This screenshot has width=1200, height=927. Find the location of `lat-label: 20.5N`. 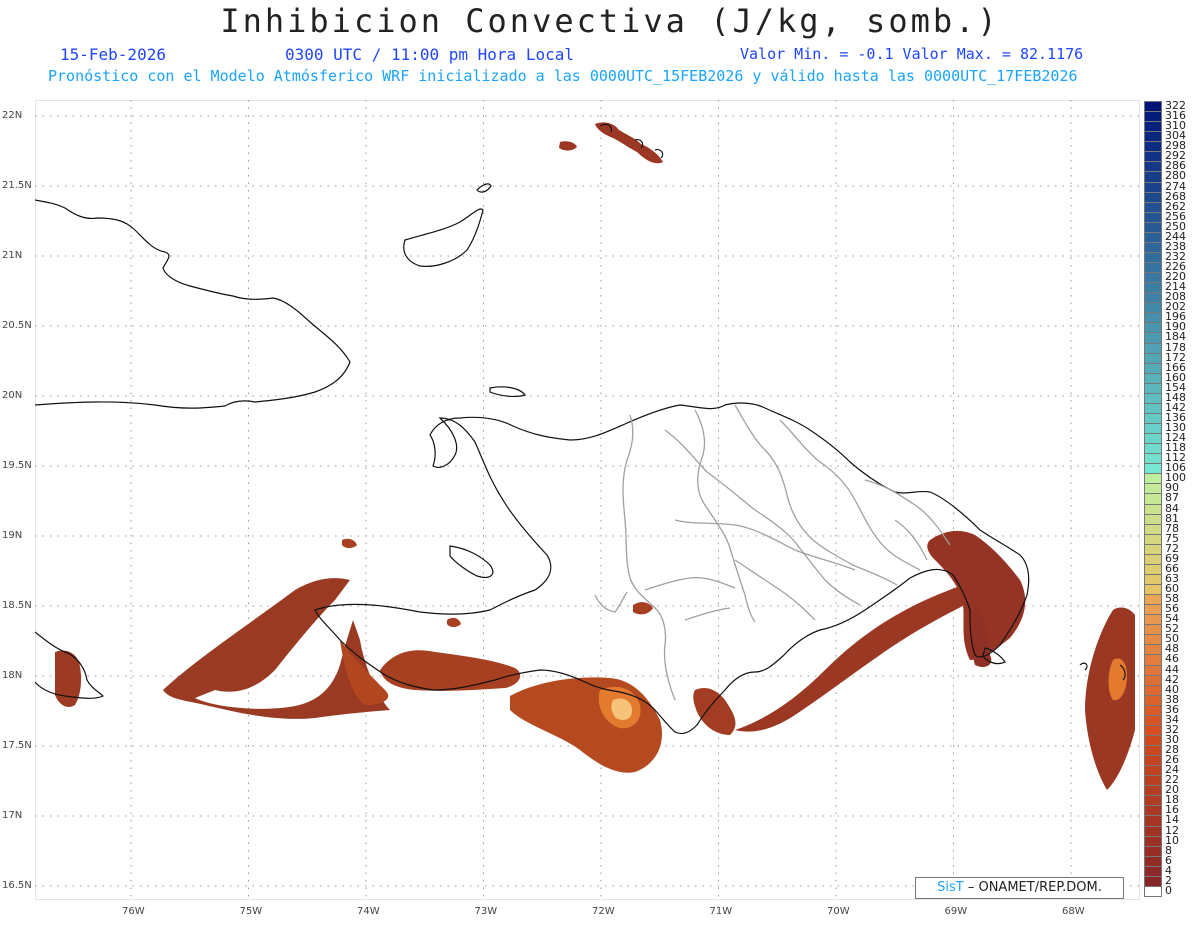

lat-label: 20.5N is located at coordinates (17, 325).